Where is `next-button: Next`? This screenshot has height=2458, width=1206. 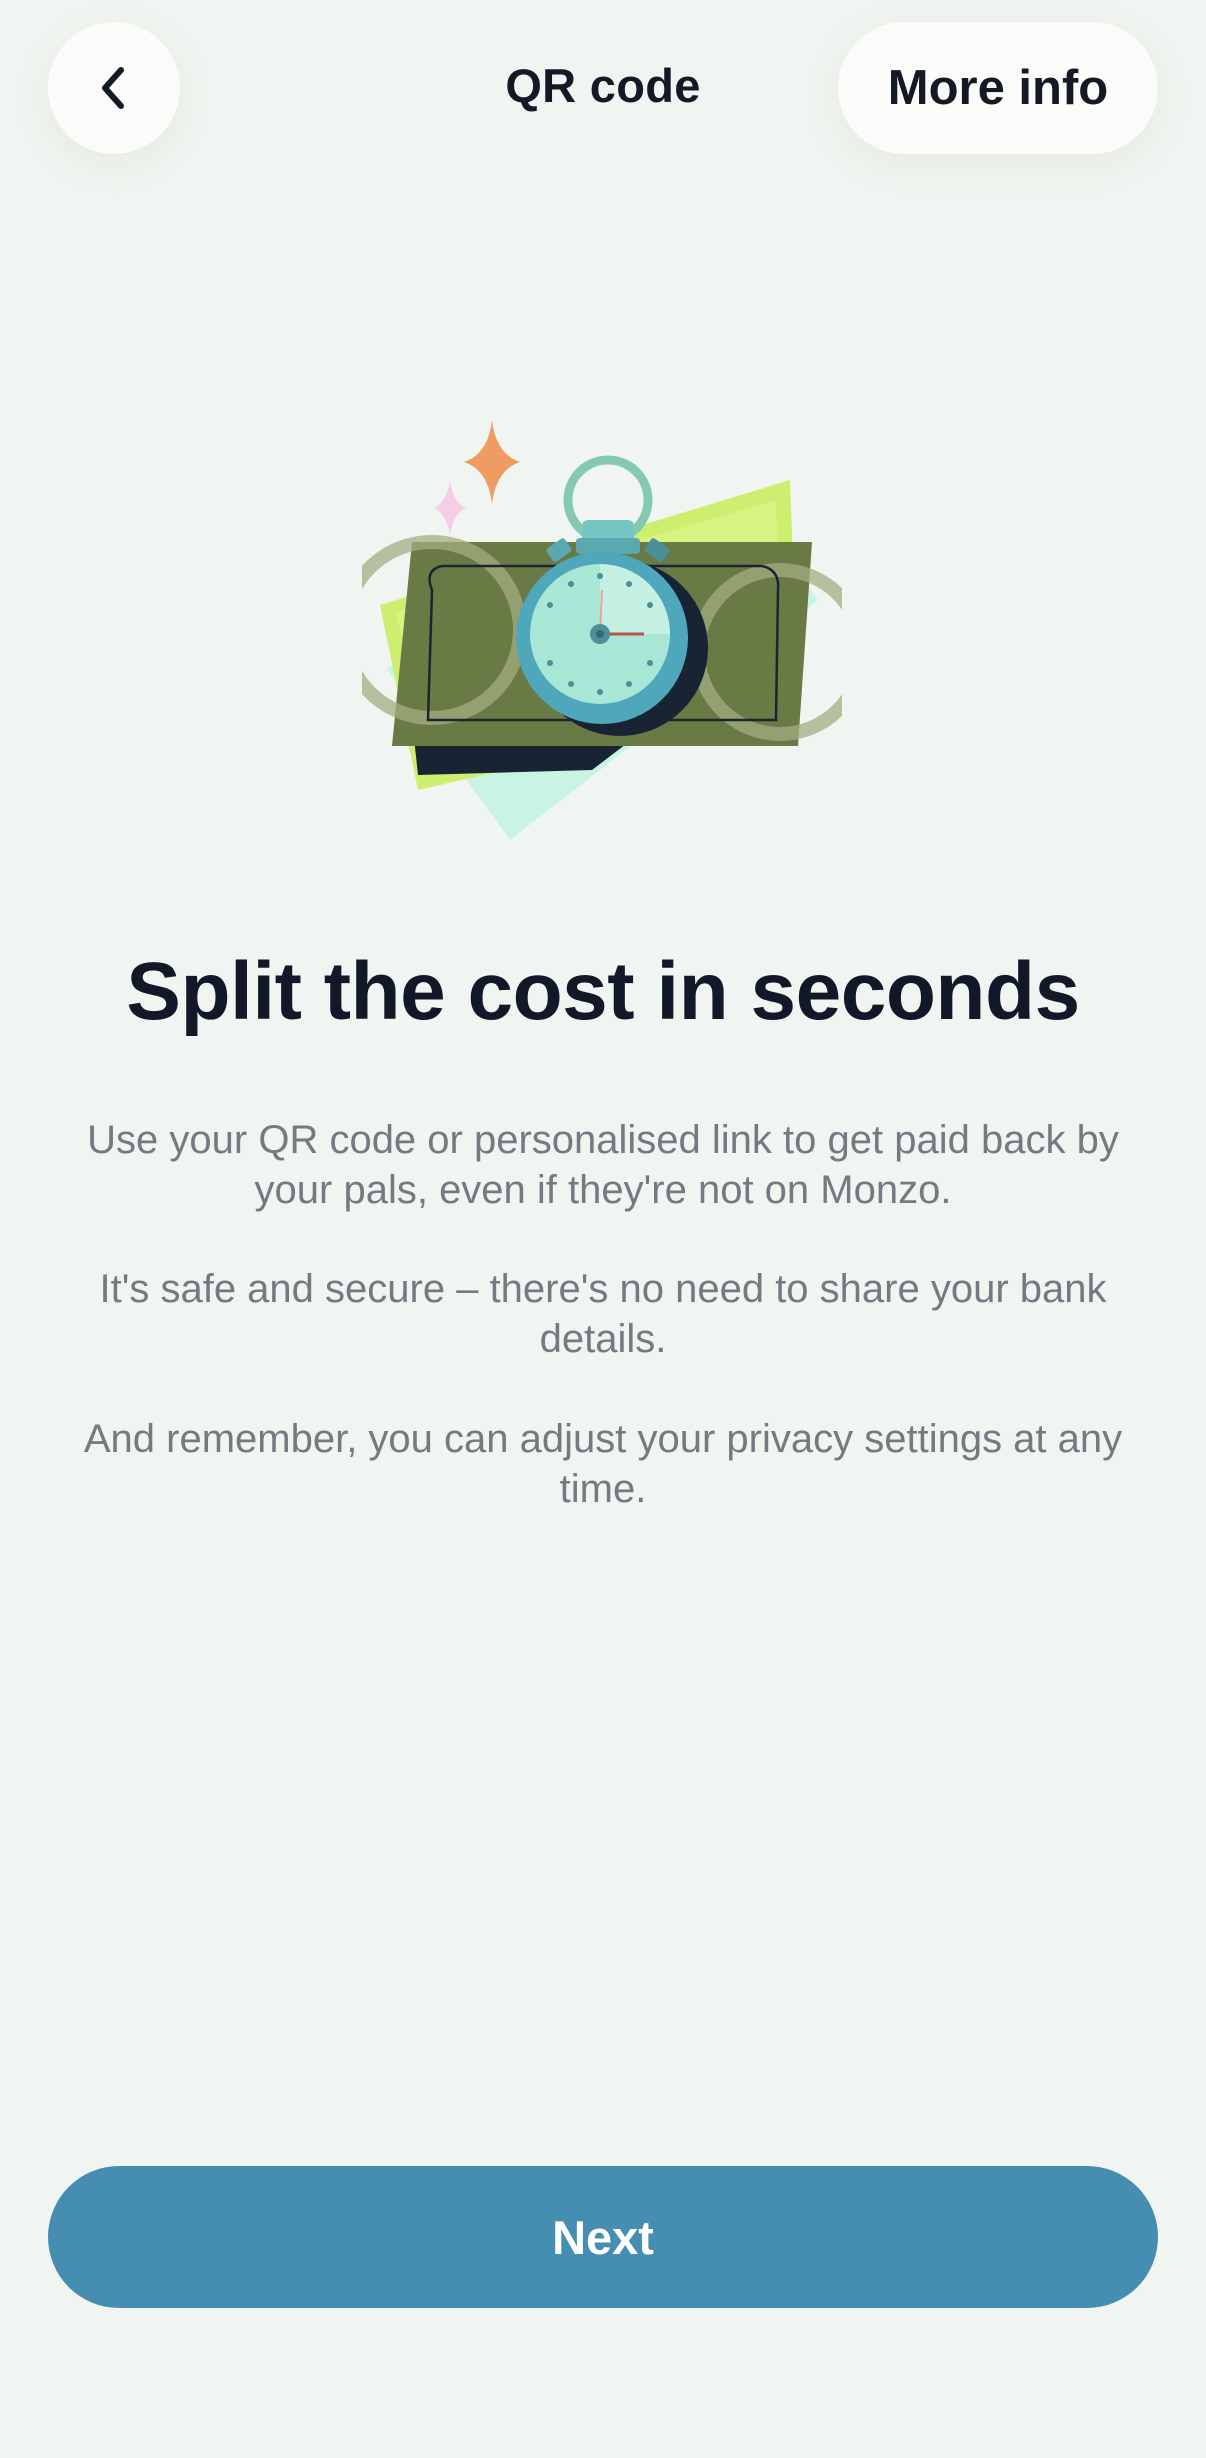 next-button: Next is located at coordinates (603, 2237).